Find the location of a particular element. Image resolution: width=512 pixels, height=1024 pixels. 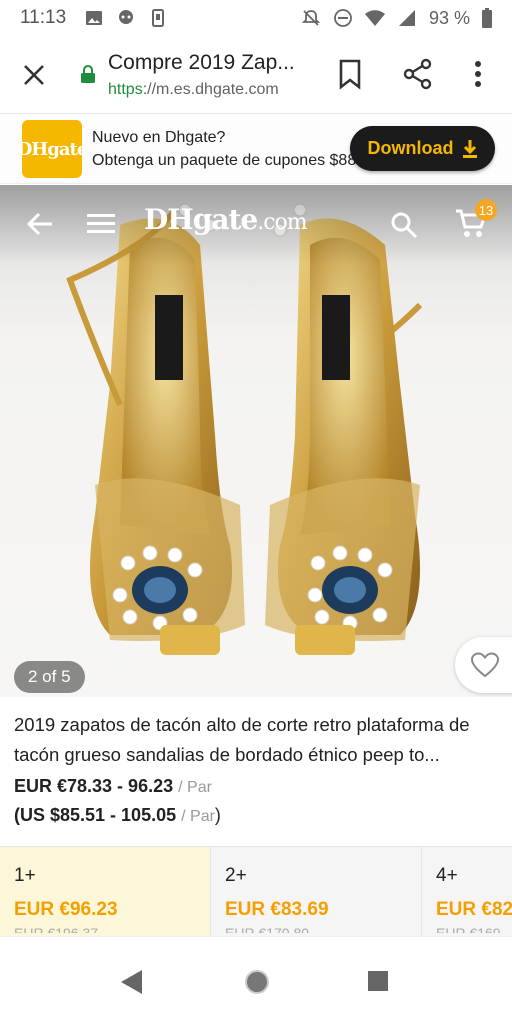

page-url: https://m.es.dhgate.com is located at coordinates (193, 90).